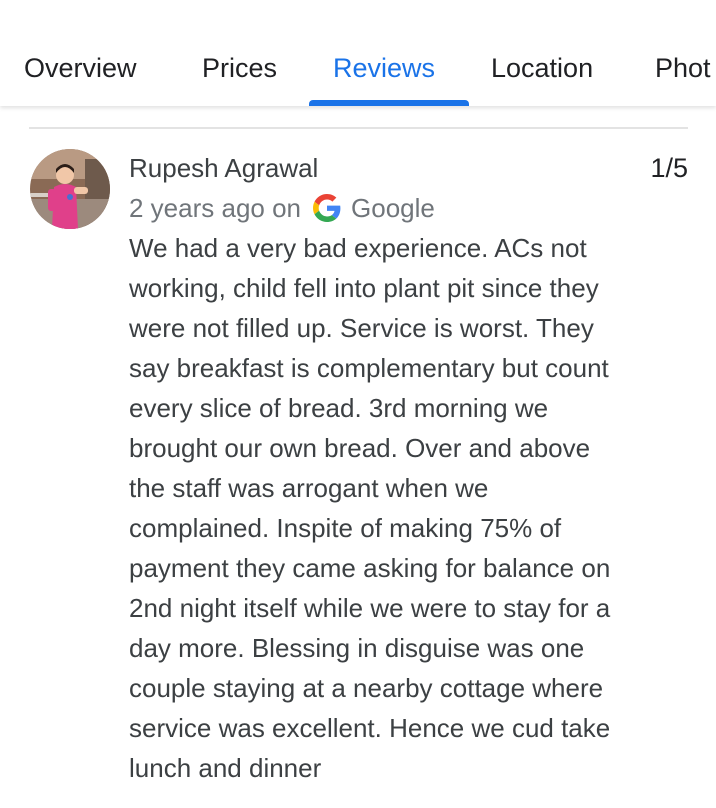  What do you see at coordinates (389, 103) in the screenshot?
I see `active-tab-indicator` at bounding box center [389, 103].